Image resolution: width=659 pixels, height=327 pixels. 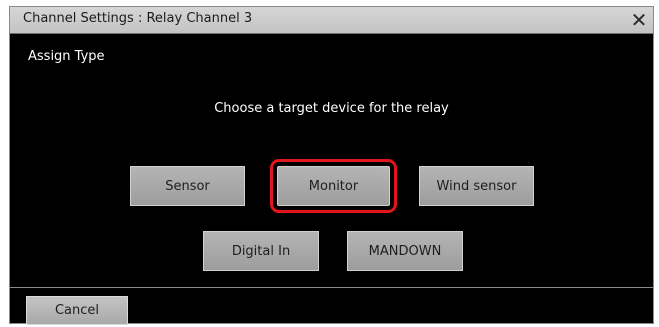 What do you see at coordinates (77, 310) in the screenshot?
I see `cancel-button: Cancel` at bounding box center [77, 310].